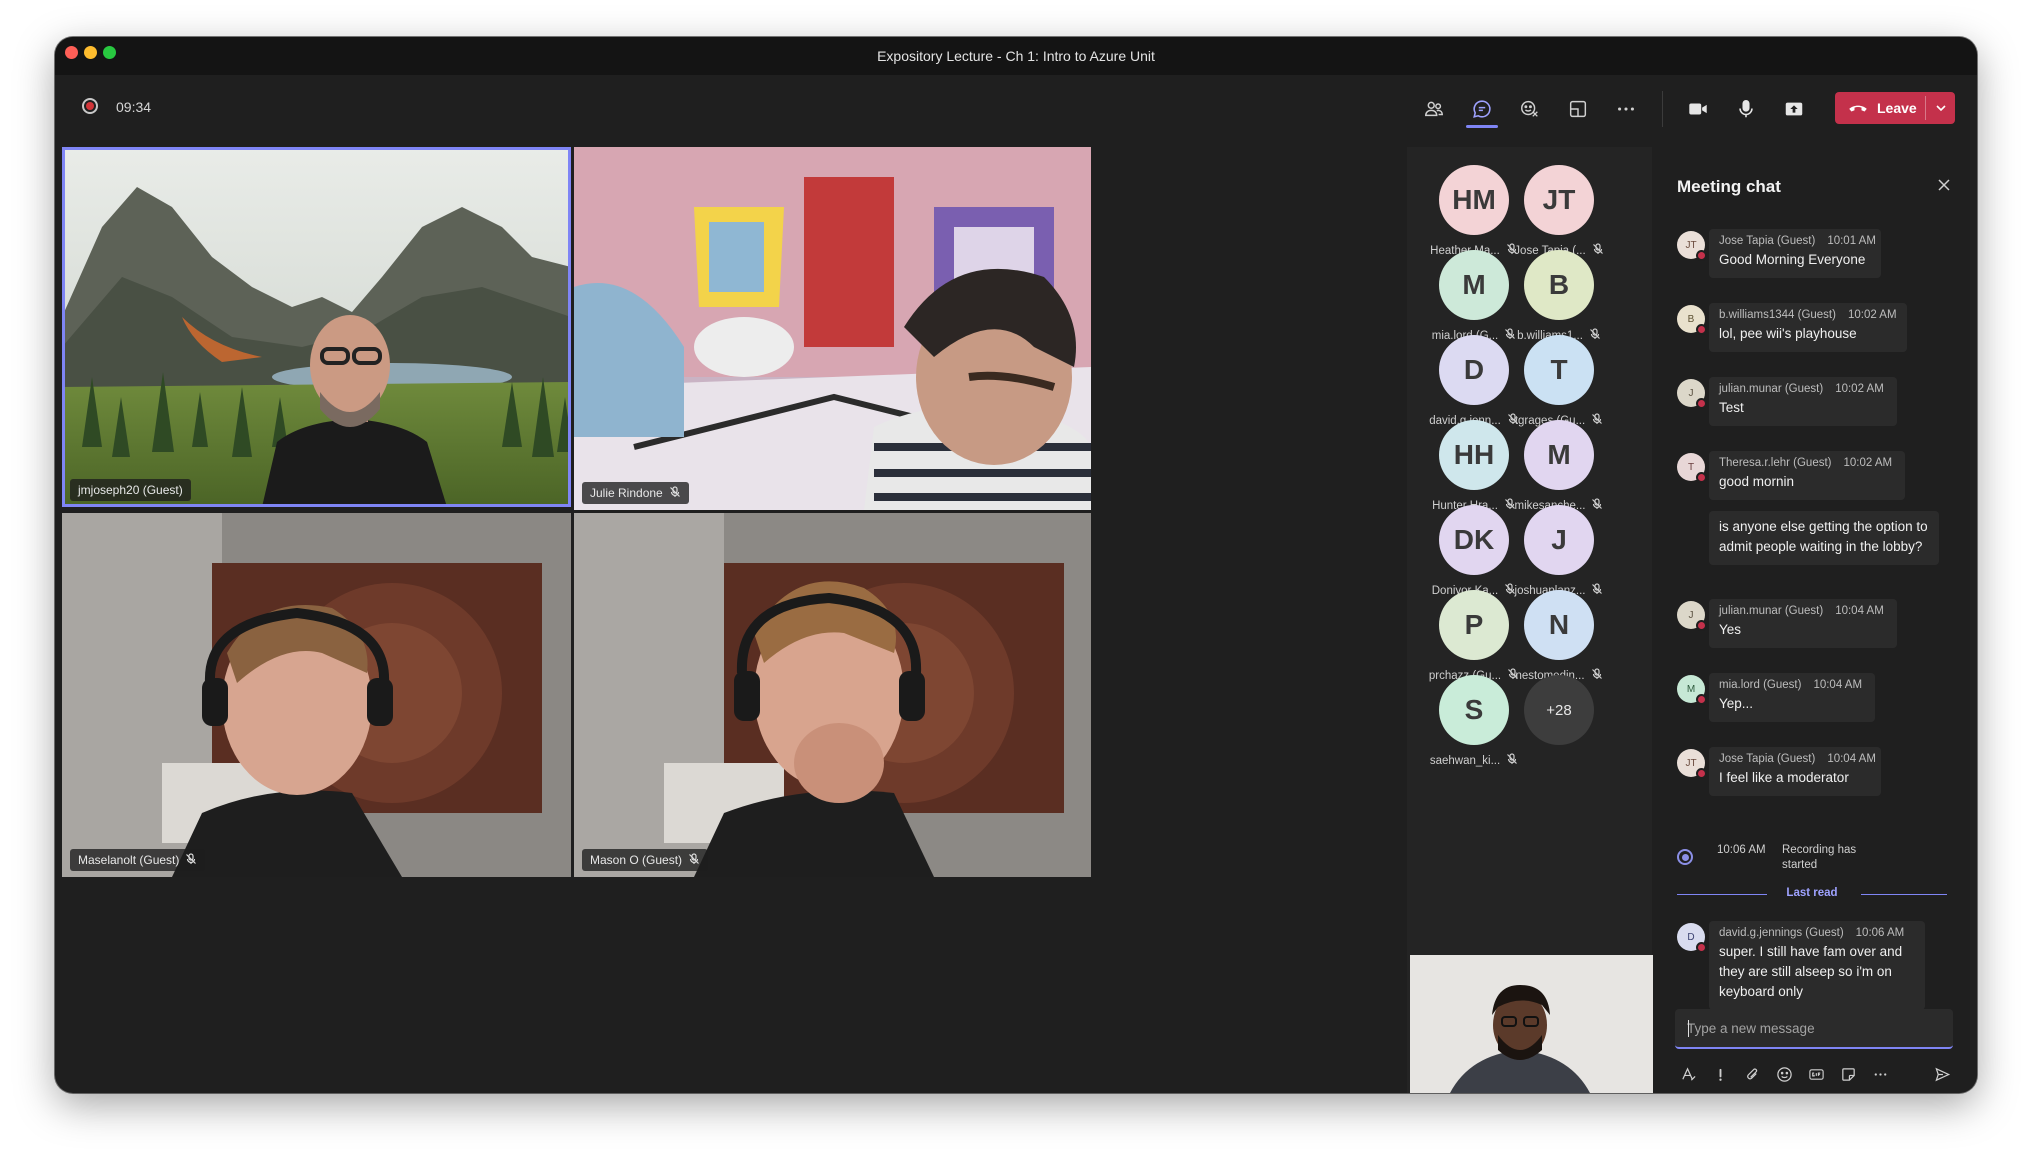 Image resolution: width=2032 pixels, height=1167 pixels. What do you see at coordinates (645, 860) in the screenshot?
I see `participant-name-badge: Mason O (Guest)` at bounding box center [645, 860].